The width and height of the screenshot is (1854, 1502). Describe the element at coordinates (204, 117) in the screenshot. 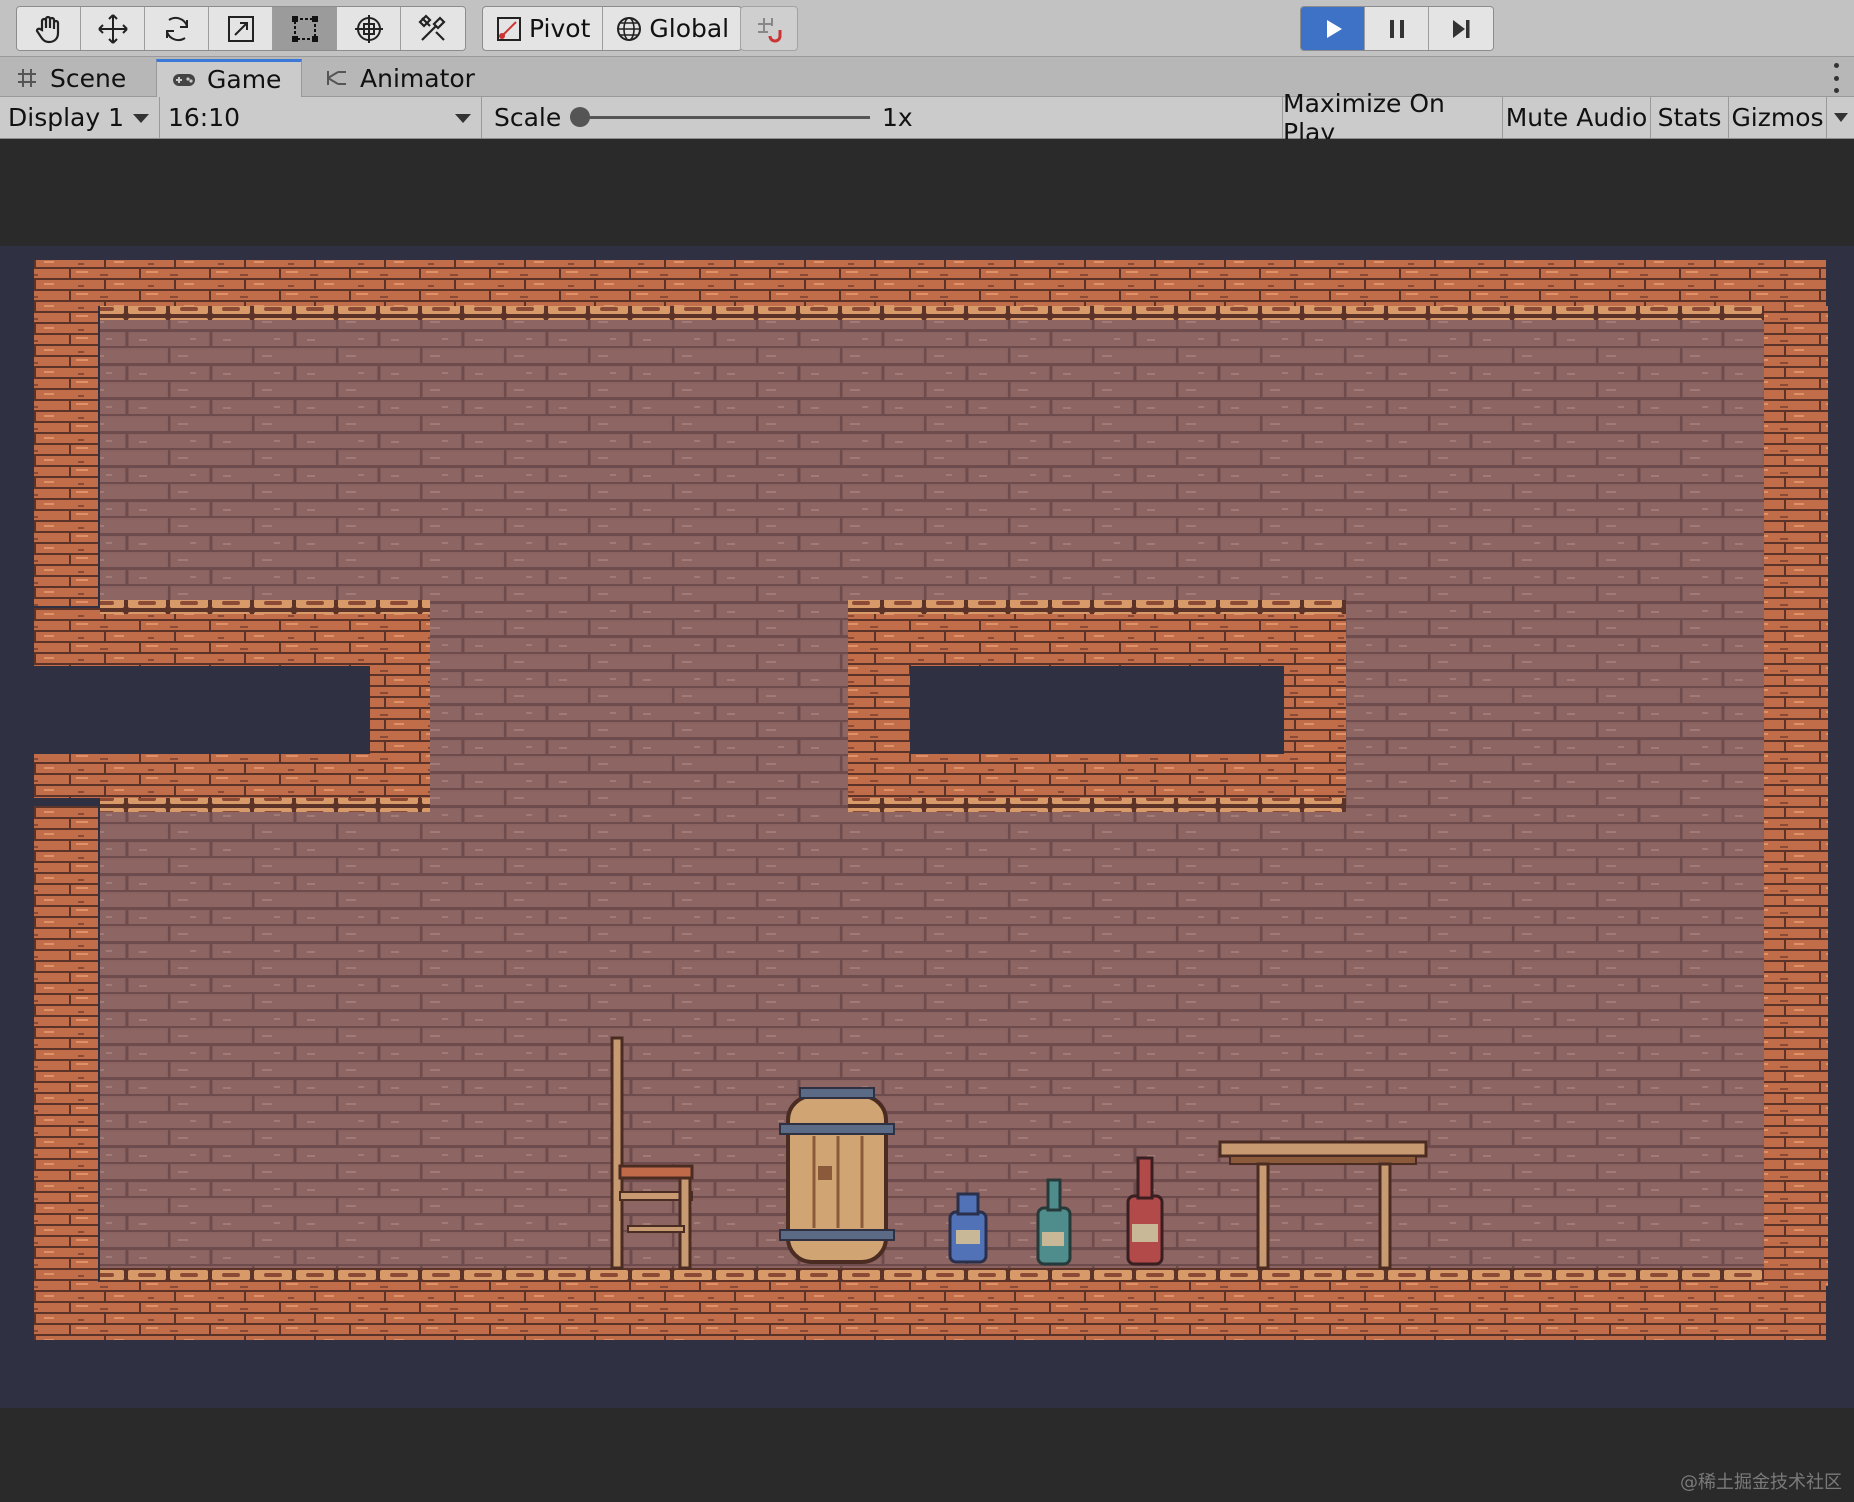

I see `aspect-value: 16:10` at that location.